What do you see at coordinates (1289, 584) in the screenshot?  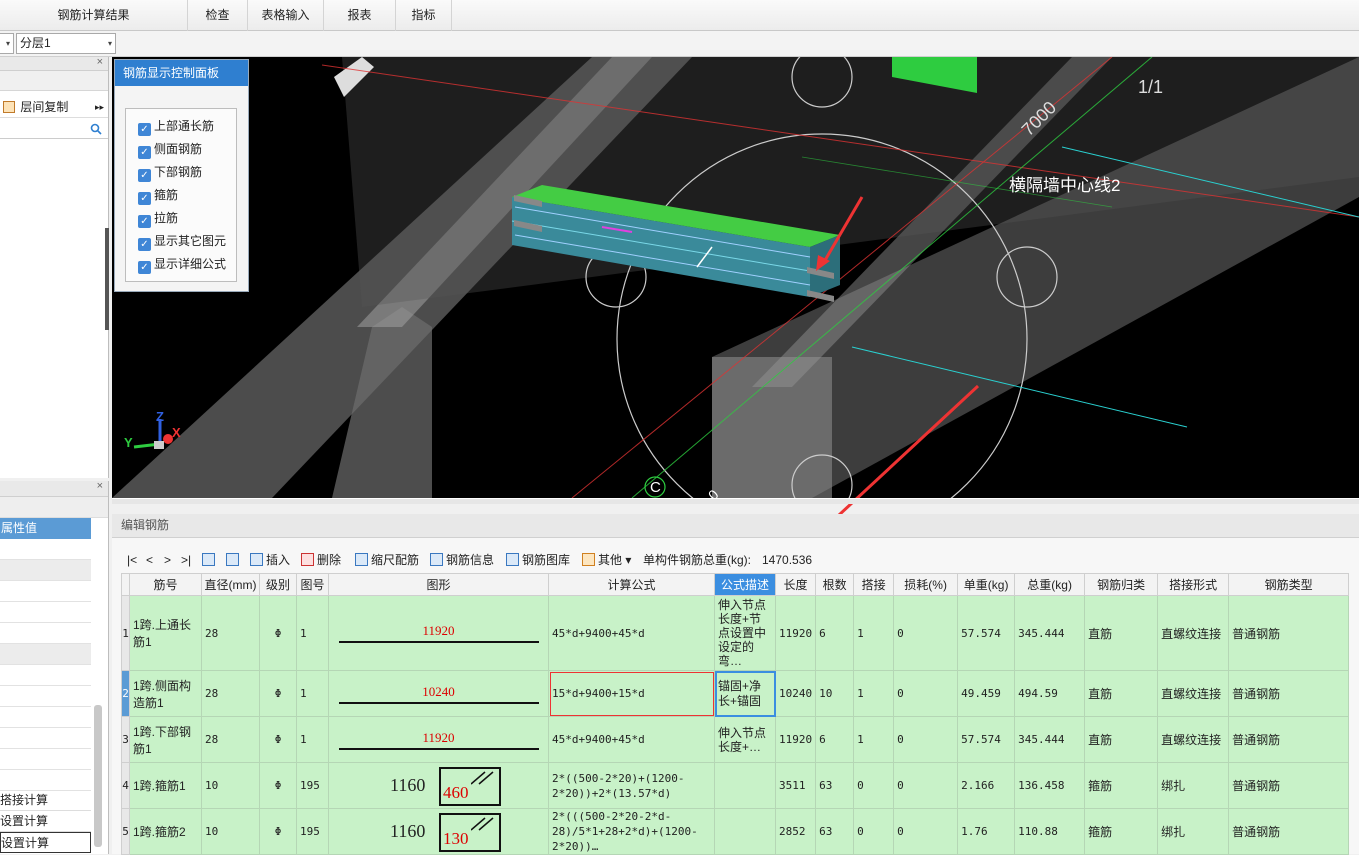 I see `col-header: 钢筋类型` at bounding box center [1289, 584].